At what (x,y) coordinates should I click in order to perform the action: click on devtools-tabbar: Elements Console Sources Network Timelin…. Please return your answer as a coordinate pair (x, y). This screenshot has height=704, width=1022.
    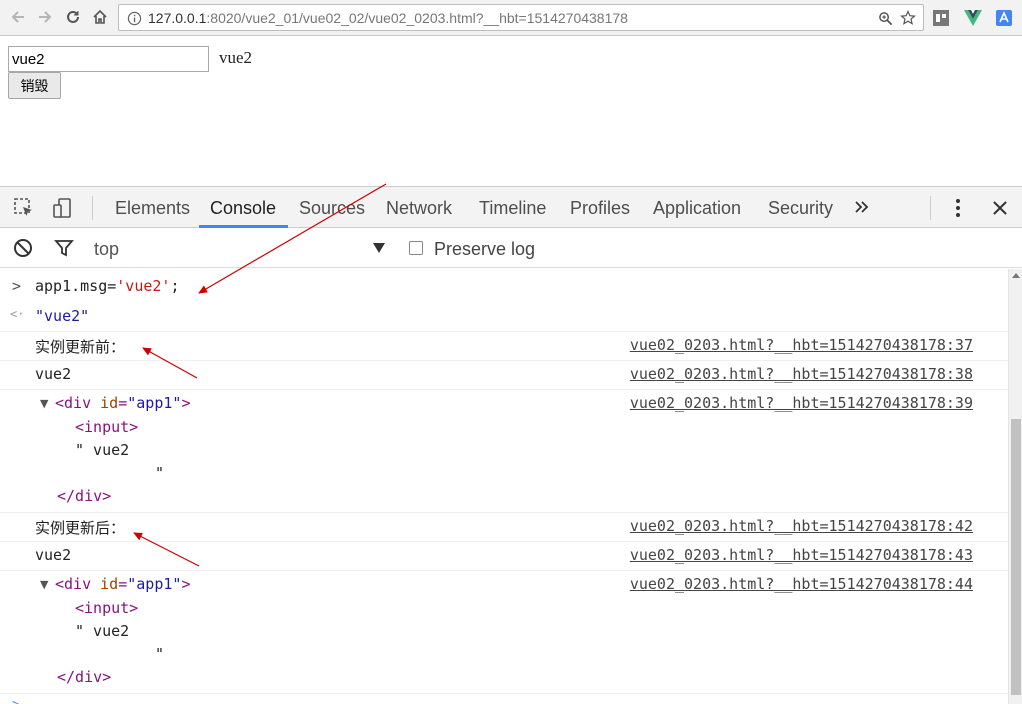
    Looking at the image, I should click on (511, 207).